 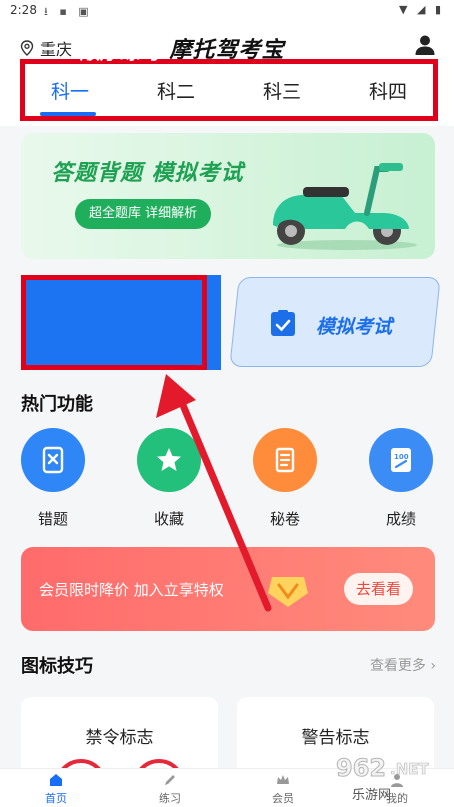 I want to click on banner-title: 答题背题 模拟考试, so click(x=147, y=173).